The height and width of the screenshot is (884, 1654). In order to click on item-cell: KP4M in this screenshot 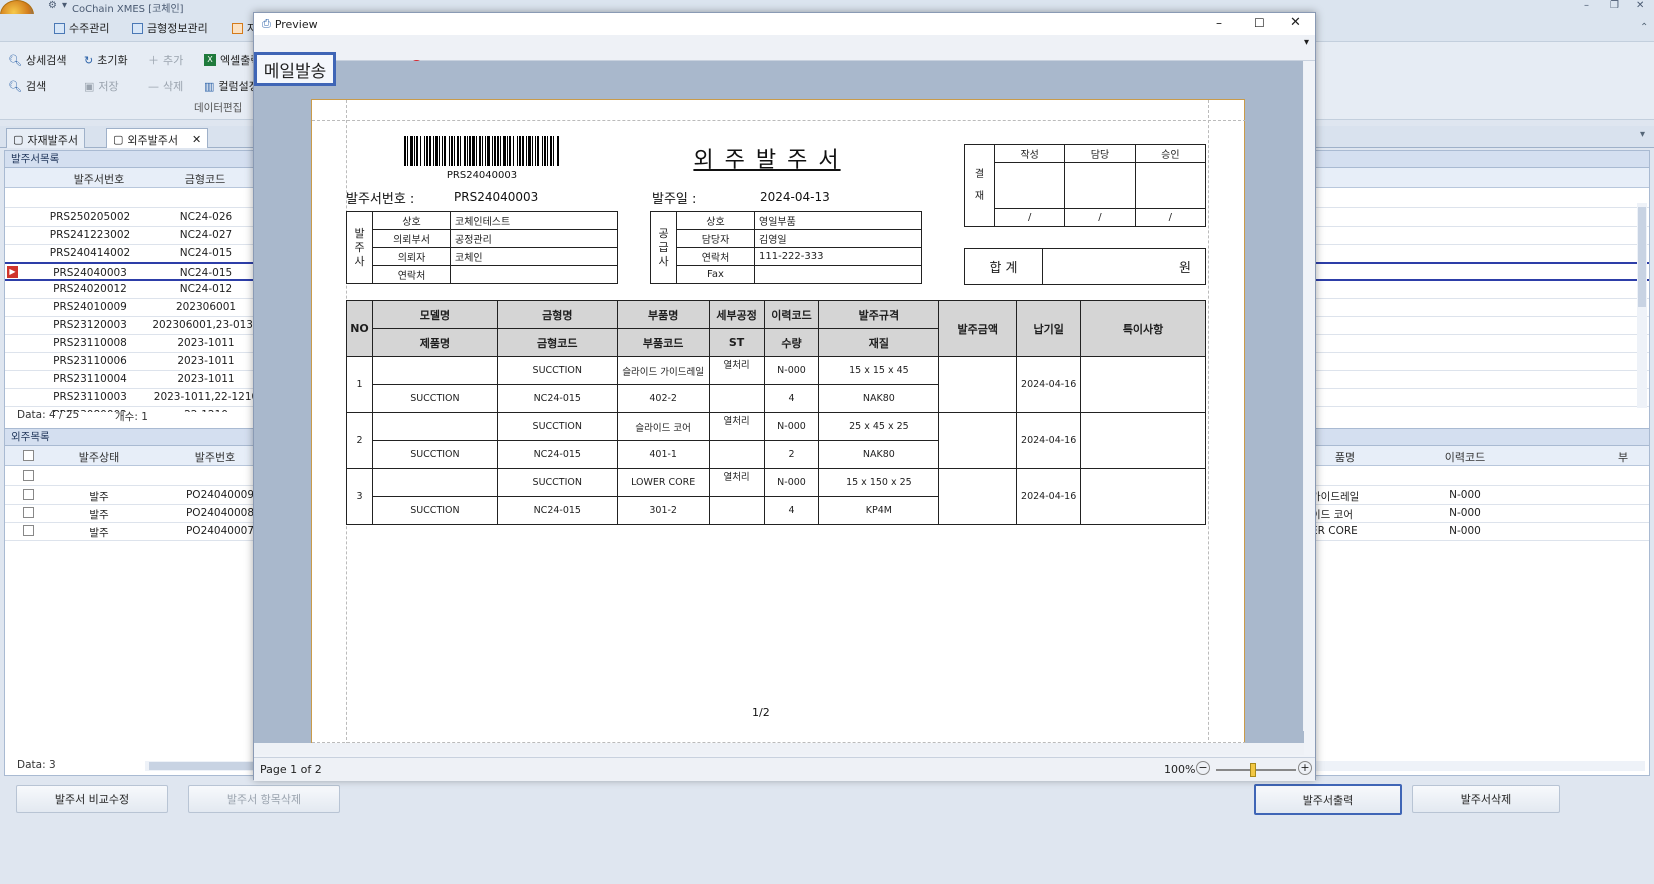, I will do `click(879, 510)`.